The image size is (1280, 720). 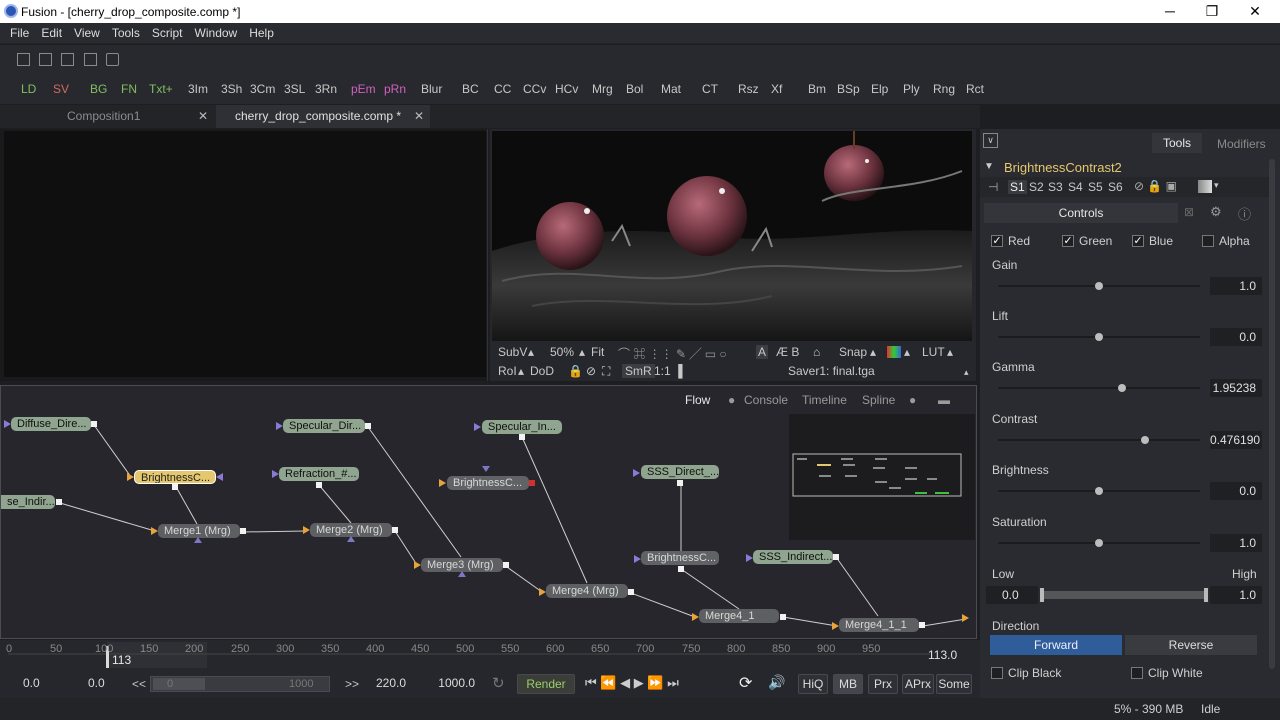 I want to click on tool-button: 3Rn, so click(x=326, y=89).